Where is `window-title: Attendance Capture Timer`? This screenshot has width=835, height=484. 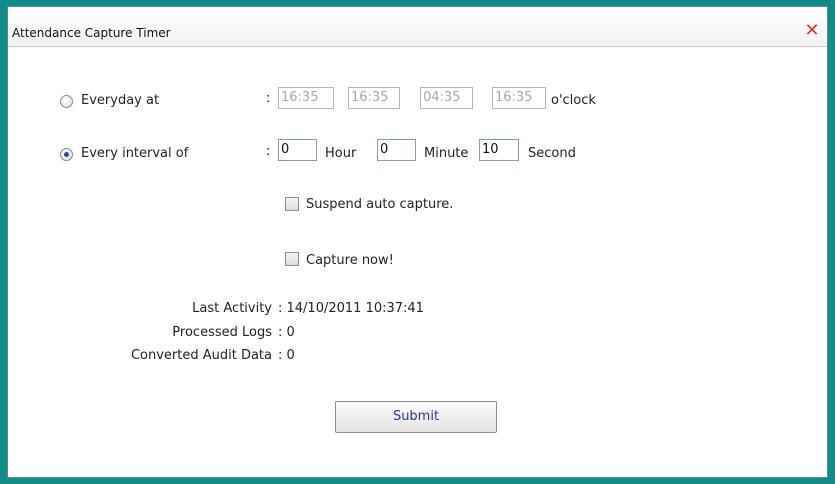 window-title: Attendance Capture Timer is located at coordinates (91, 33).